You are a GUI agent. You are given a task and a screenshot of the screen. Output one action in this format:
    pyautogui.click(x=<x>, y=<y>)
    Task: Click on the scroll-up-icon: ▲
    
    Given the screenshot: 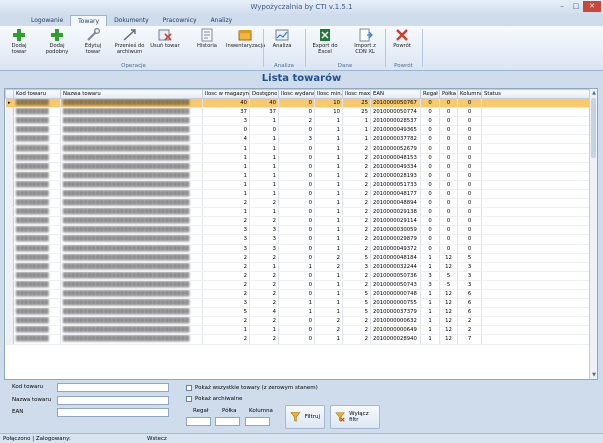 What is the action you would take?
    pyautogui.click(x=593, y=93)
    